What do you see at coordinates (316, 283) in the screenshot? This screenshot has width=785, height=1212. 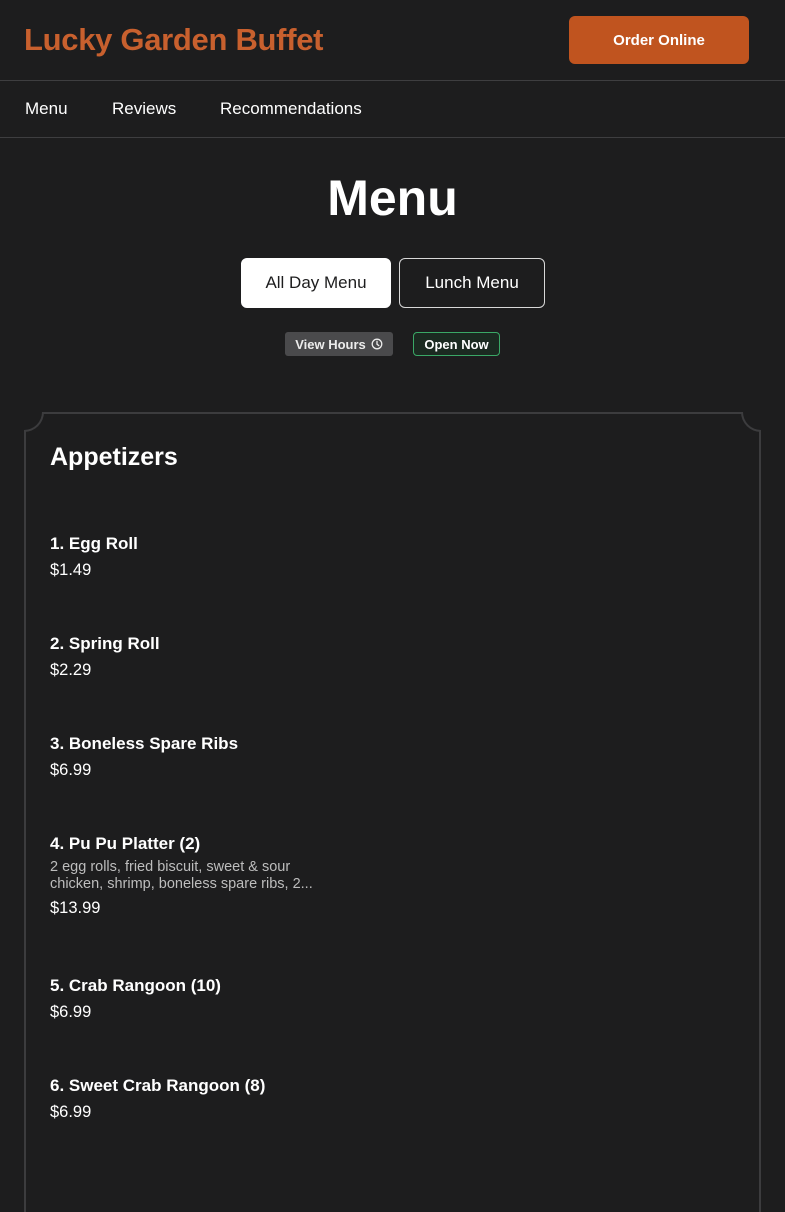 I see `tab-all-day-menu: All Day Menu` at bounding box center [316, 283].